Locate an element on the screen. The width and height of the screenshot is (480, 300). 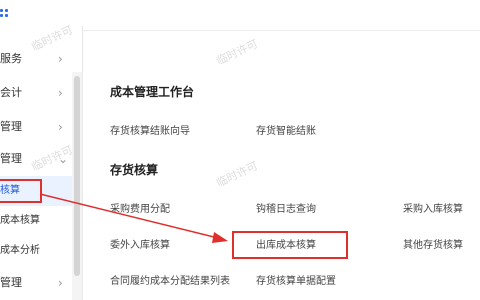
link-contract-cost-list: 合同履约成本分配结果列表 is located at coordinates (170, 279).